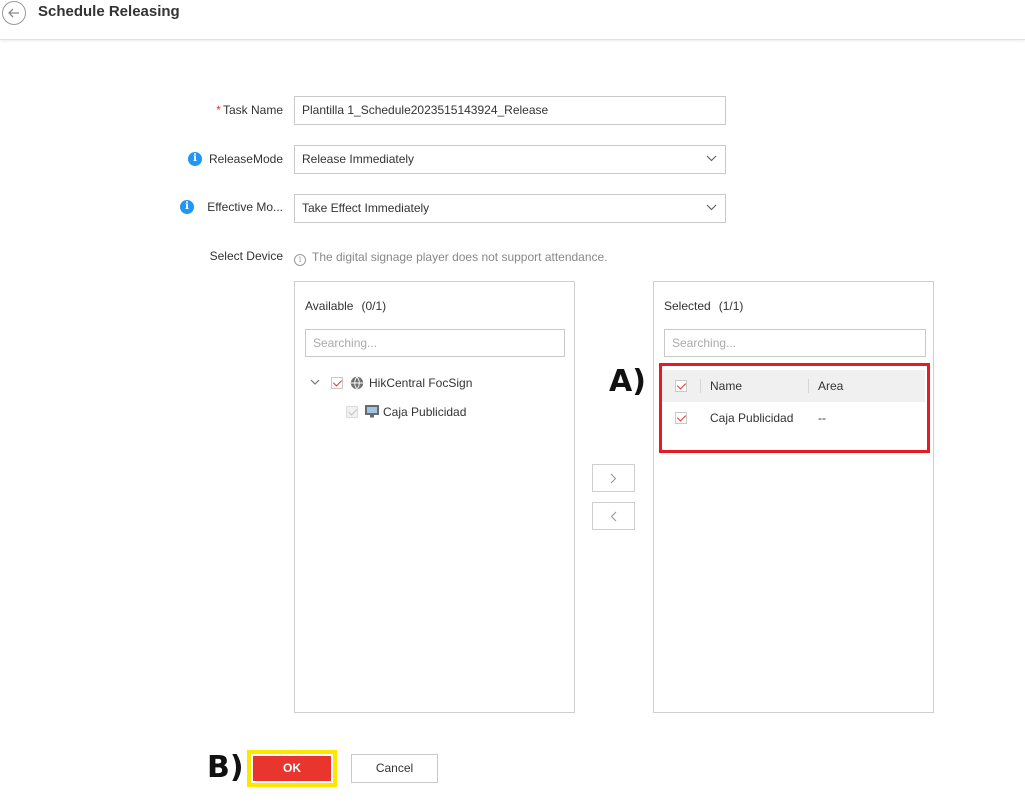  Describe the element at coordinates (366, 208) in the screenshot. I see `effective-mode-value: Take Effect Immediately` at that location.